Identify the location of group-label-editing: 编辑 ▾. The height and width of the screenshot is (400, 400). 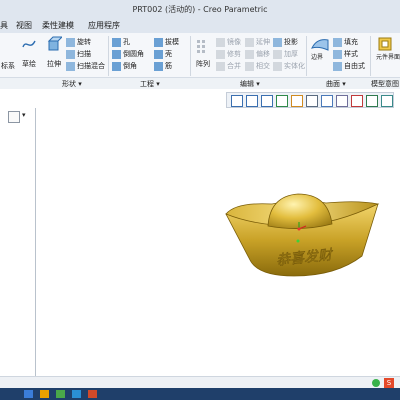
(250, 84).